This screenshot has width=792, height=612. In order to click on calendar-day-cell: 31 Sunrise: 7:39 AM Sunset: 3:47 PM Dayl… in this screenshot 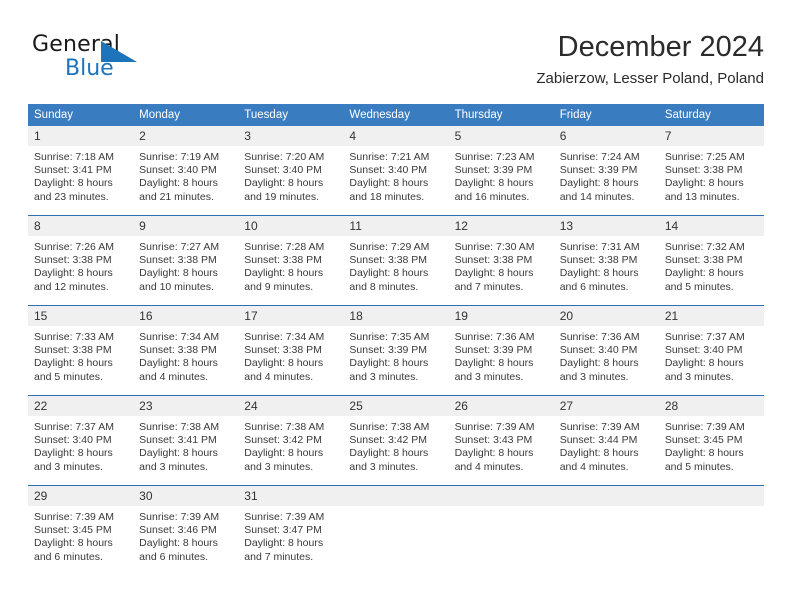, I will do `click(291, 530)`.